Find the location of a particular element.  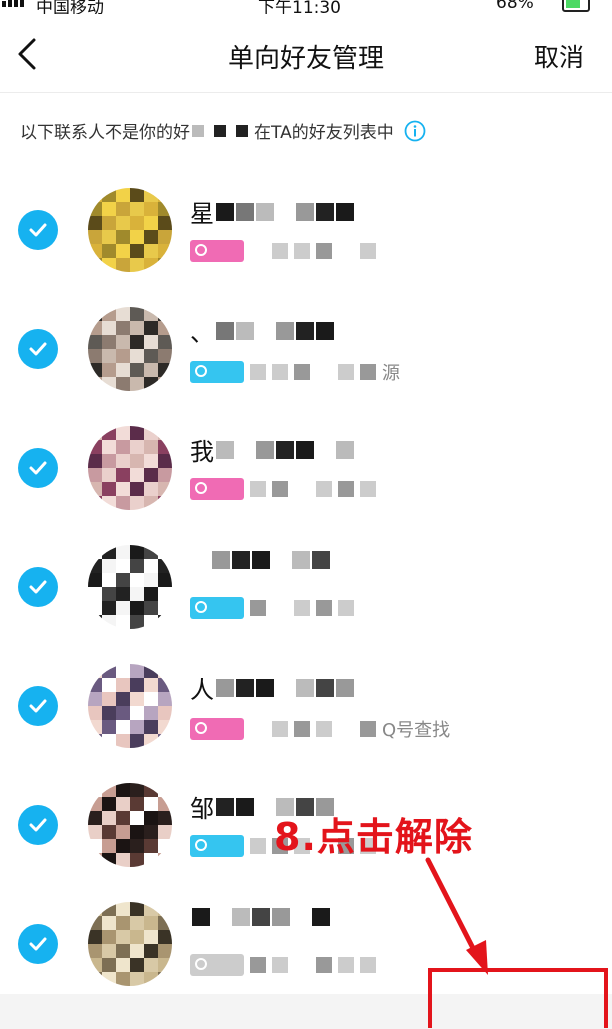

contact-sub-text: Q号查找 is located at coordinates (416, 730).